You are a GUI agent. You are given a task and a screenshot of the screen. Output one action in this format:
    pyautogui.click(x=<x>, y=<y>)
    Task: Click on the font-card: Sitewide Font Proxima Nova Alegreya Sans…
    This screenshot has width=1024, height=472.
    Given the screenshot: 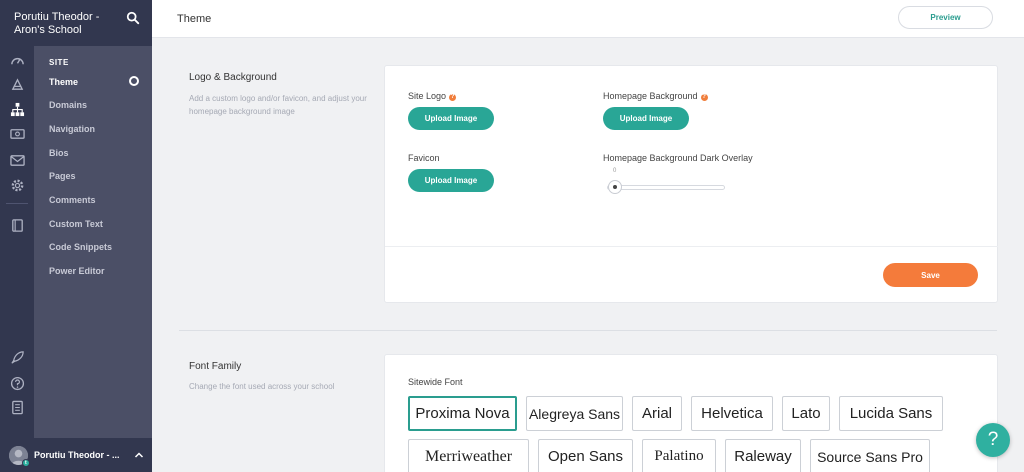 What is the action you would take?
    pyautogui.click(x=691, y=413)
    